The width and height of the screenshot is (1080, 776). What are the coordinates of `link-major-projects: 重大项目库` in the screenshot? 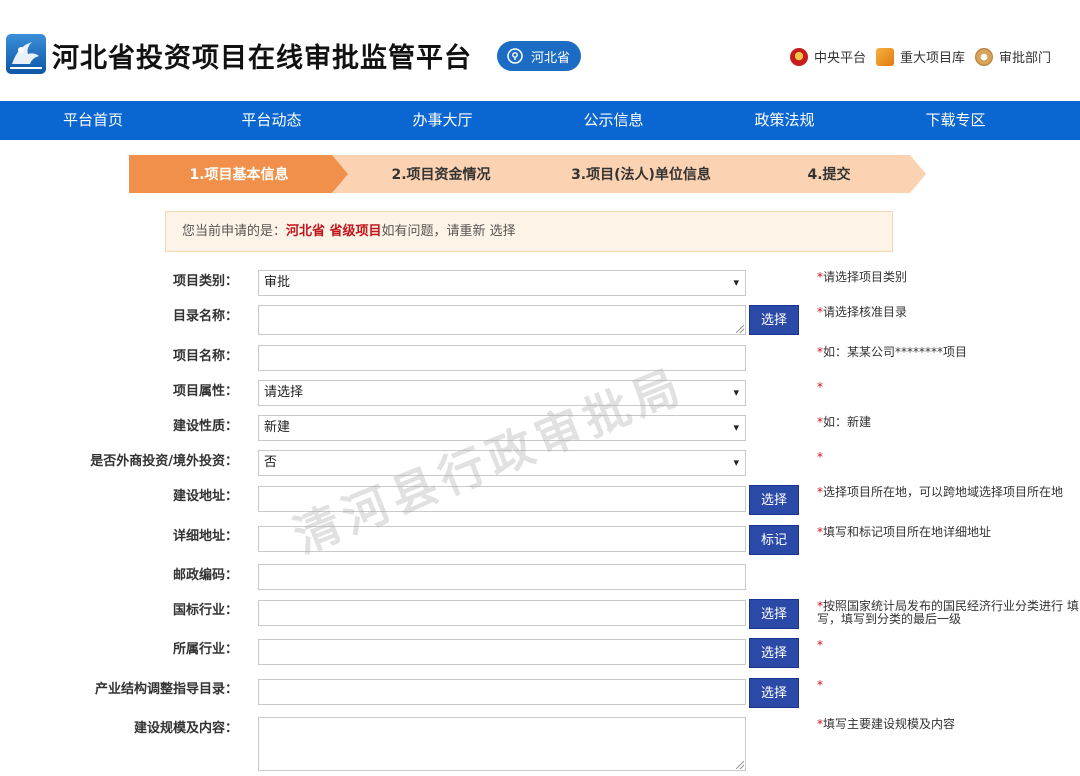 It's located at (920, 56).